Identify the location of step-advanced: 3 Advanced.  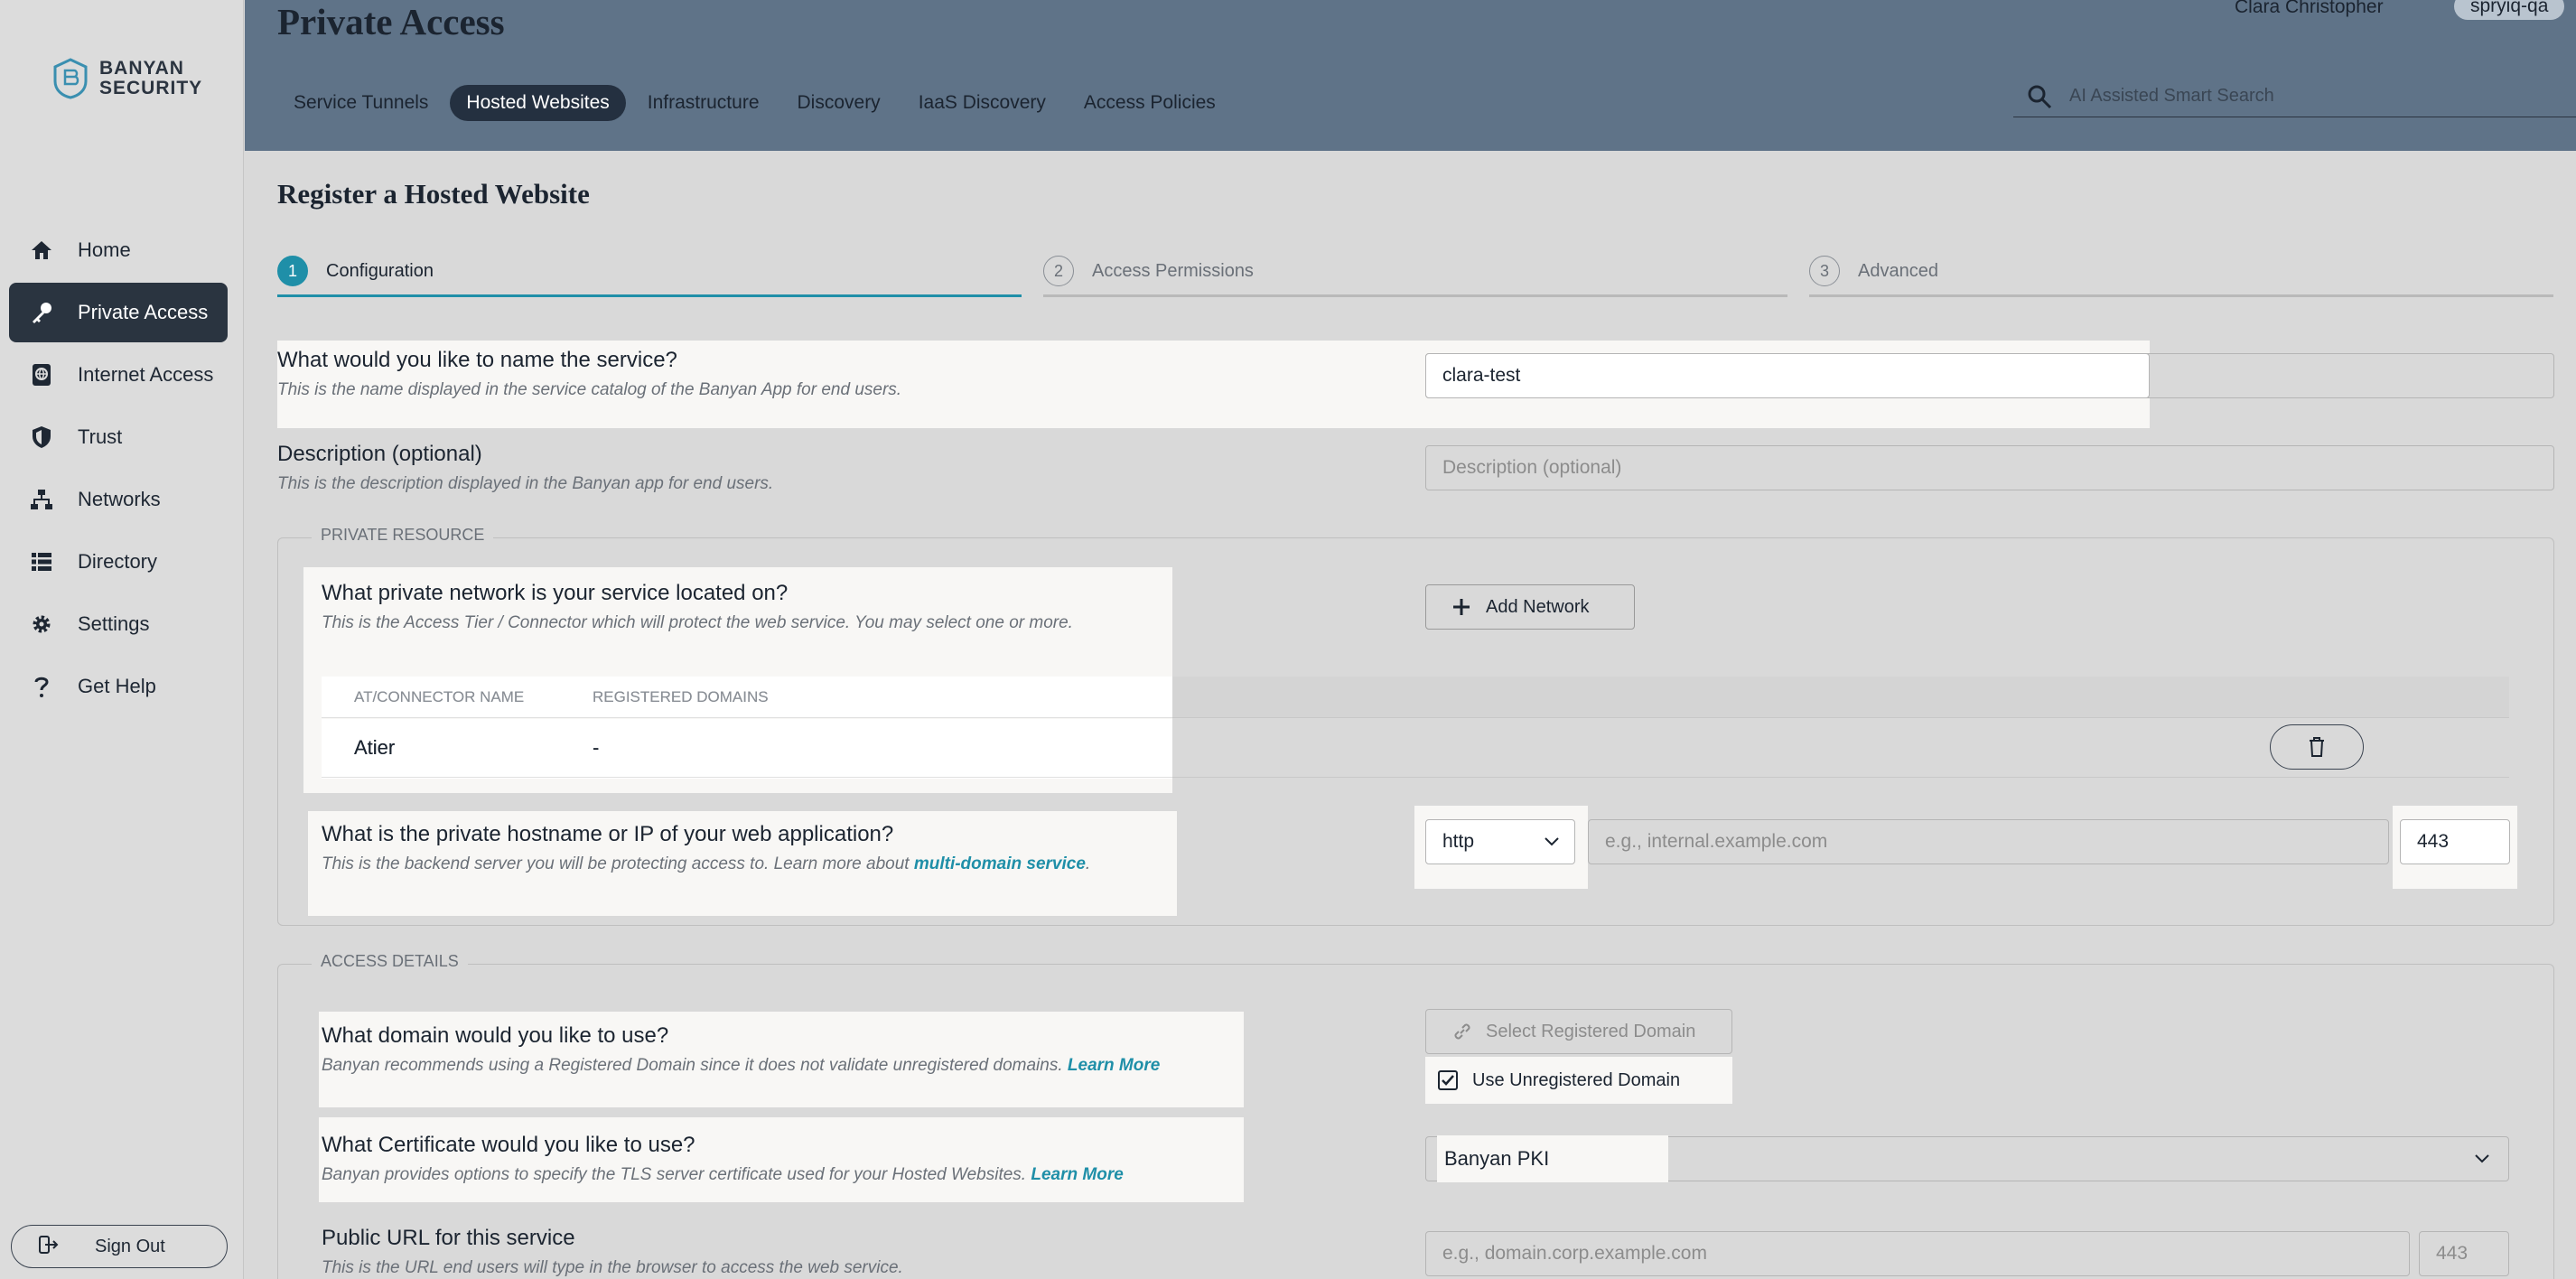
(2181, 274).